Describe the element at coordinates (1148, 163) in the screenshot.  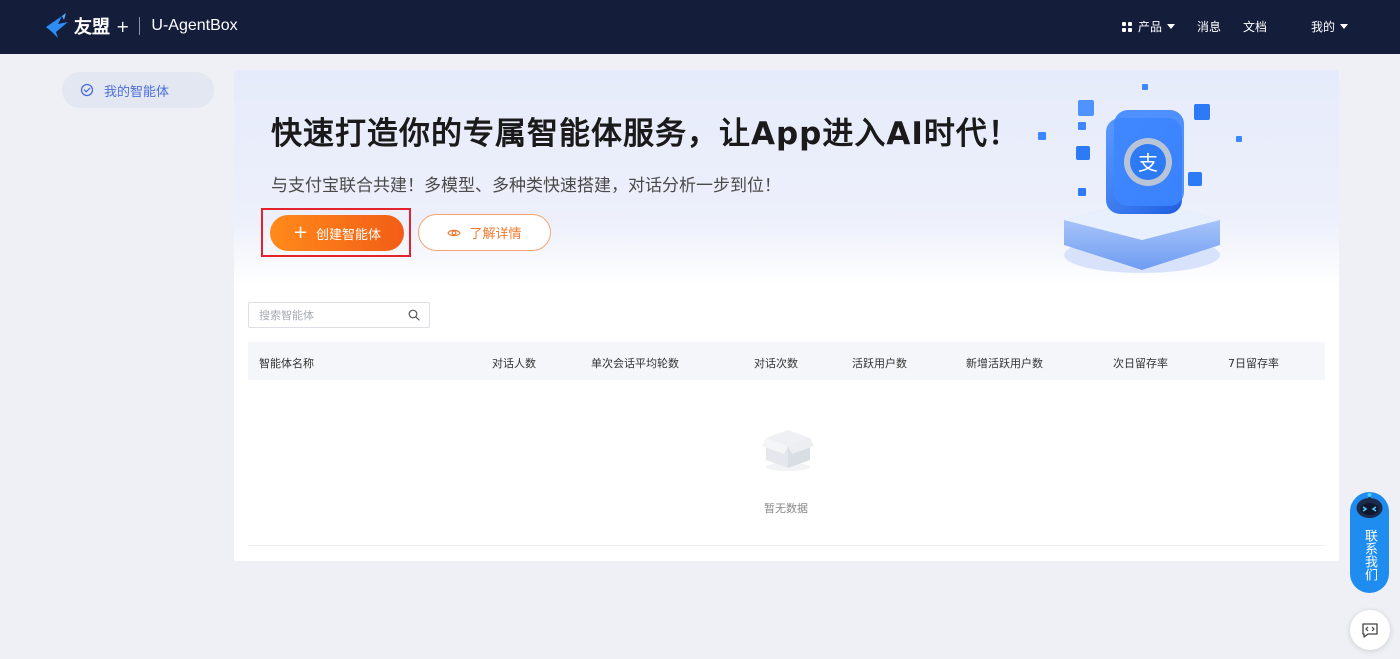
I see `svg-text: 支` at that location.